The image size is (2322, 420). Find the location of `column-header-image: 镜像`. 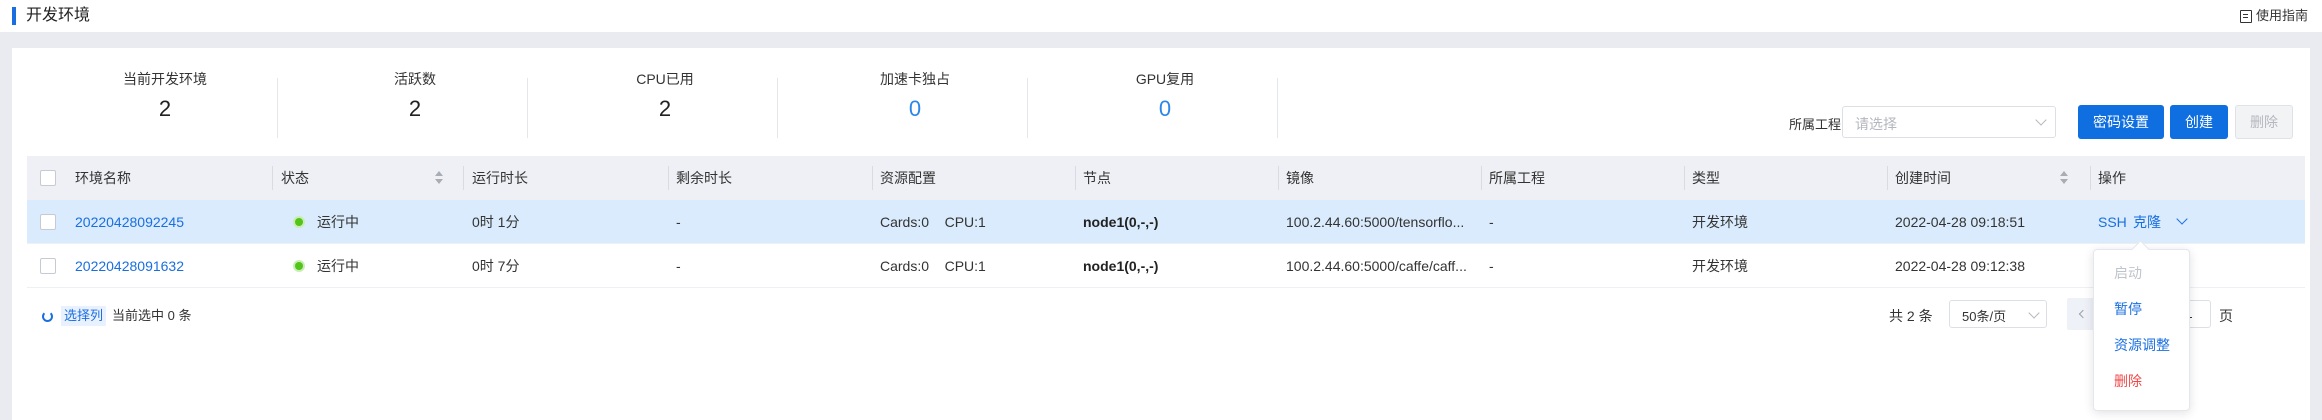

column-header-image: 镜像 is located at coordinates (1300, 178).